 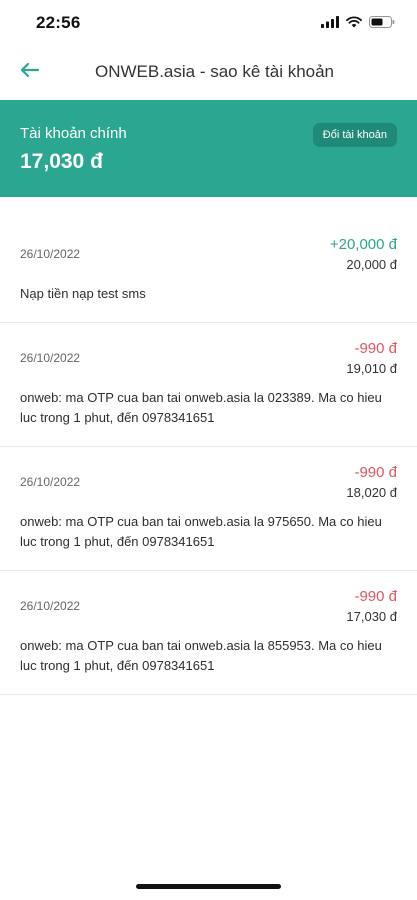 I want to click on transaction-balance: 17,030 đ, so click(x=371, y=616).